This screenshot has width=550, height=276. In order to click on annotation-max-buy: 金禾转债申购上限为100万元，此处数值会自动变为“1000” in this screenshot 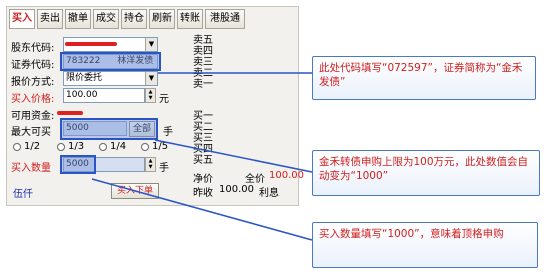, I will do `click(426, 173)`.